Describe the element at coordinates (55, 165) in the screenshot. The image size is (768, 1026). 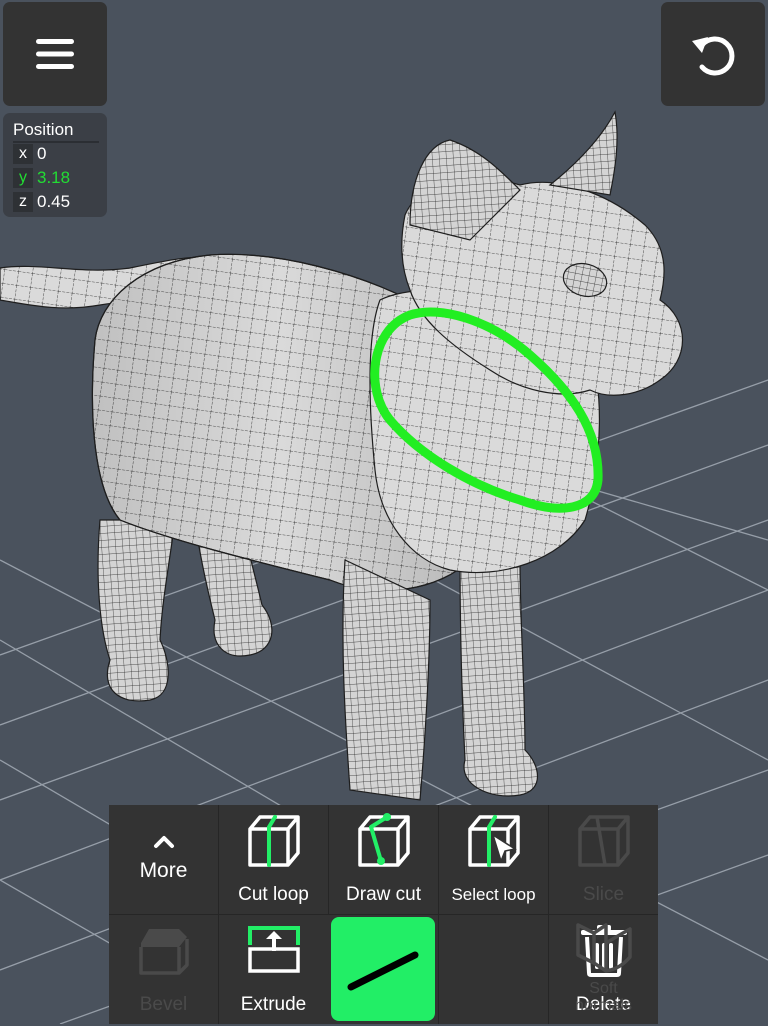
I see `position-panel: Position x 0 y 3.18 z 0.45` at that location.